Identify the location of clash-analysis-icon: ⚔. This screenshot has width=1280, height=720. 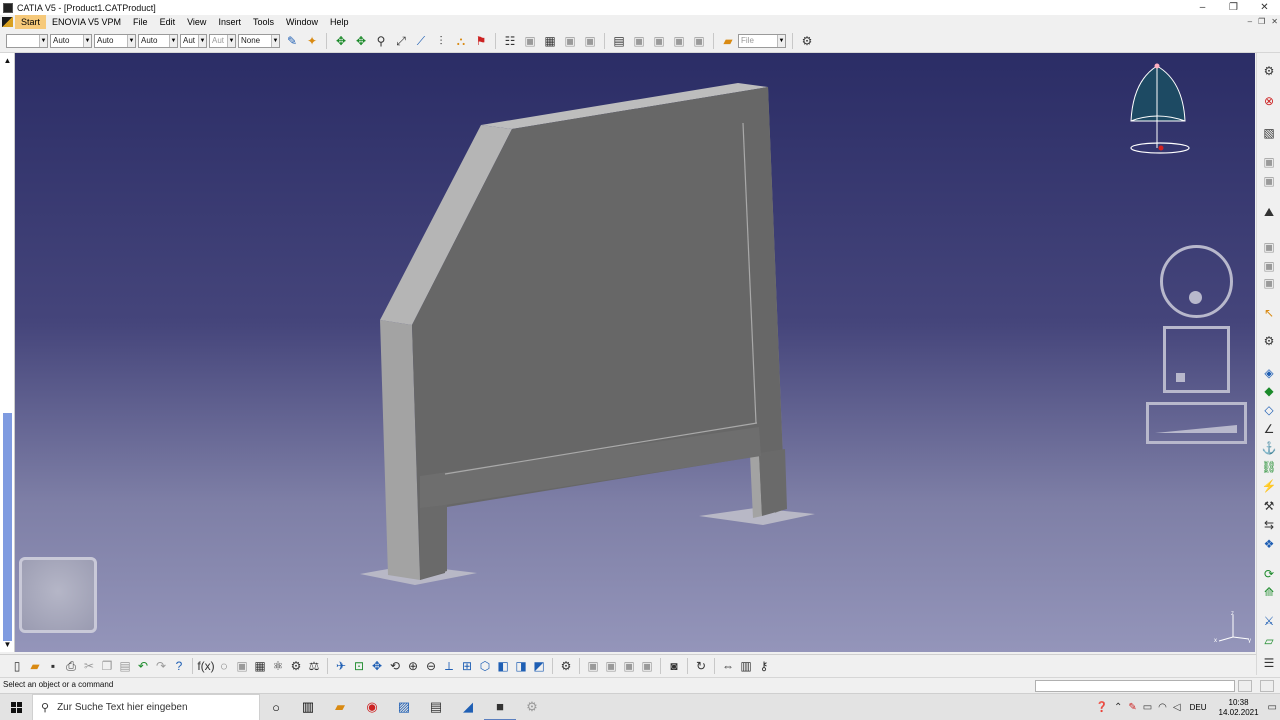
(1269, 621).